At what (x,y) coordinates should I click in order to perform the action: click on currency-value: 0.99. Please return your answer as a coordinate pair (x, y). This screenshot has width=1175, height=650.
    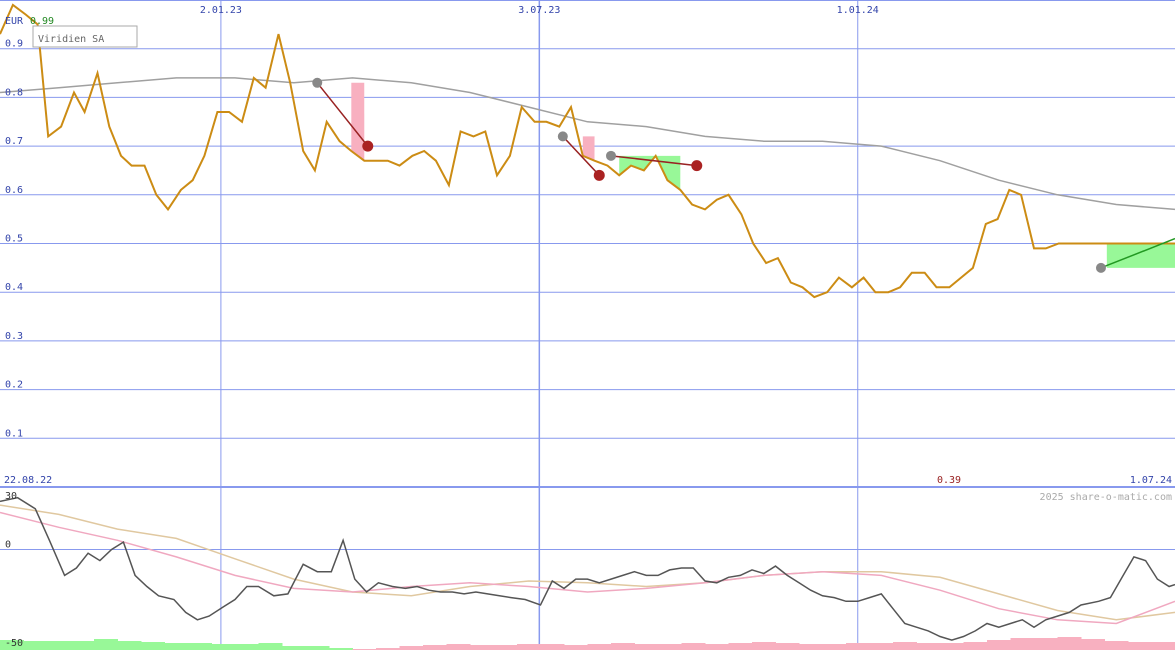
    Looking at the image, I should click on (42, 21).